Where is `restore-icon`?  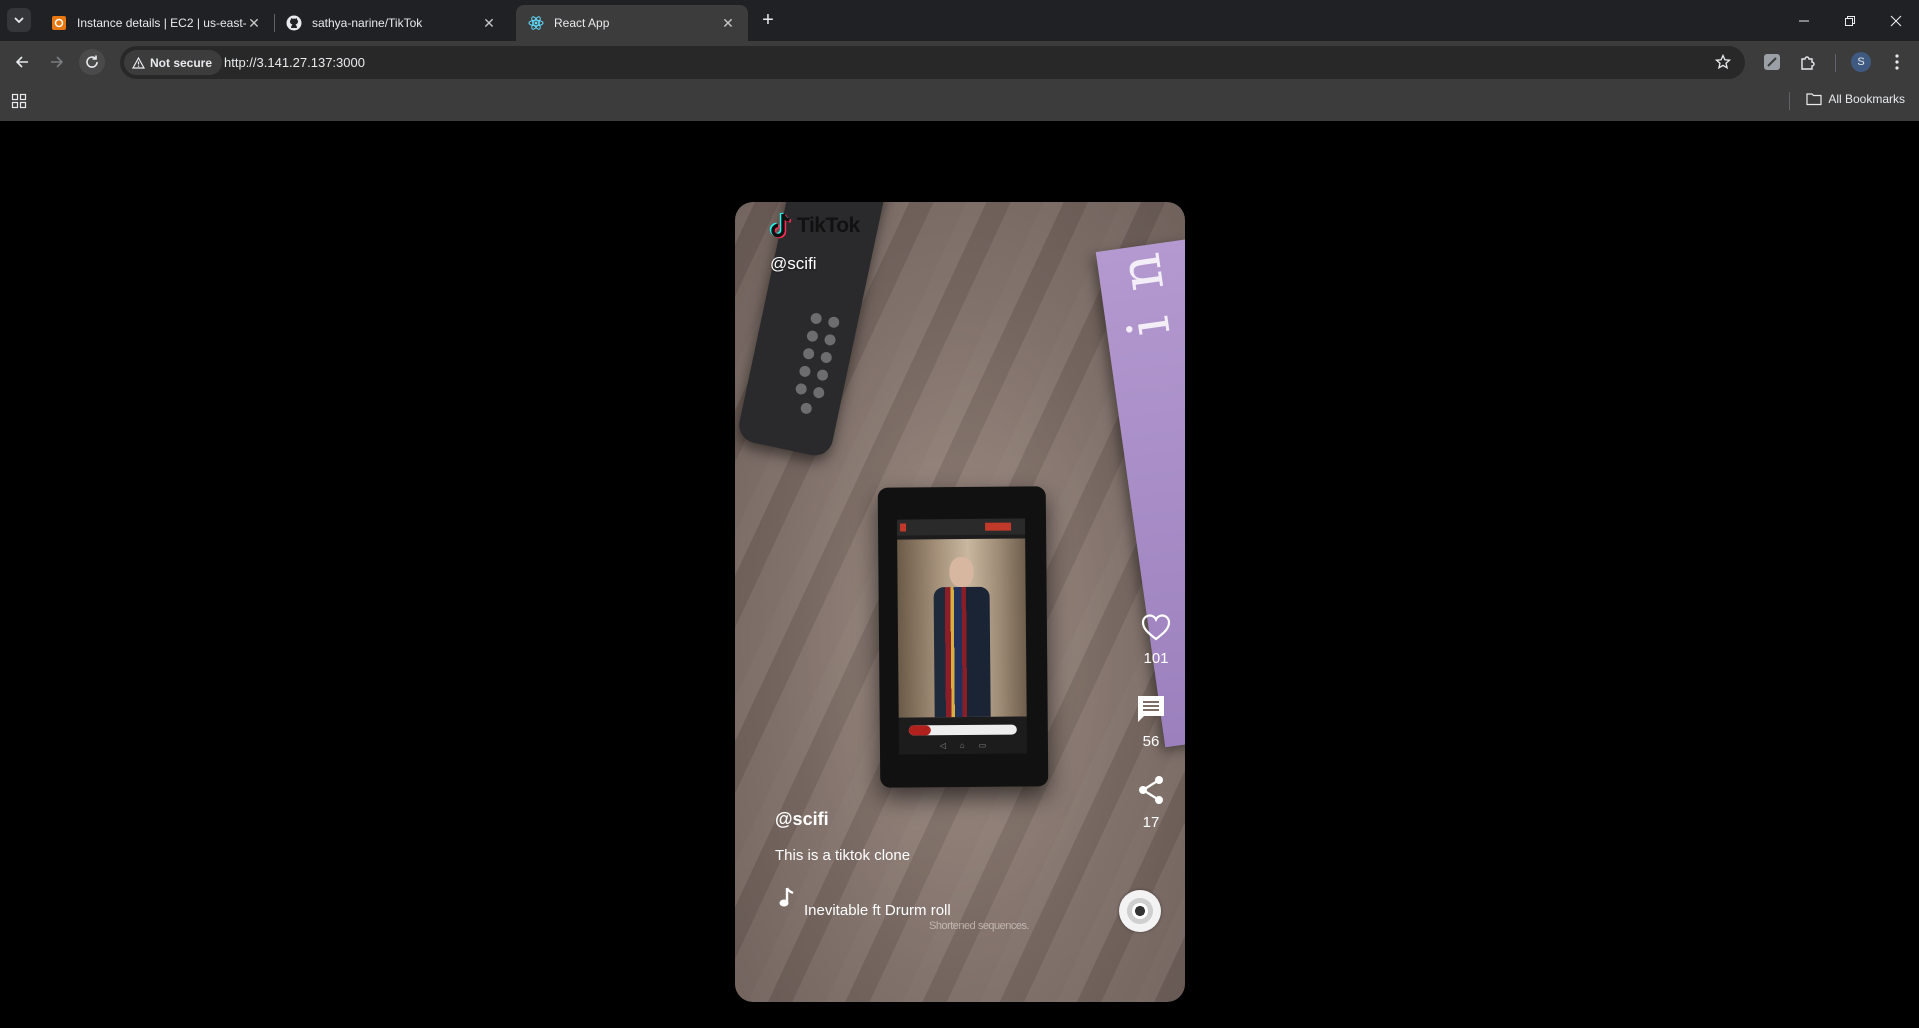 restore-icon is located at coordinates (1850, 20).